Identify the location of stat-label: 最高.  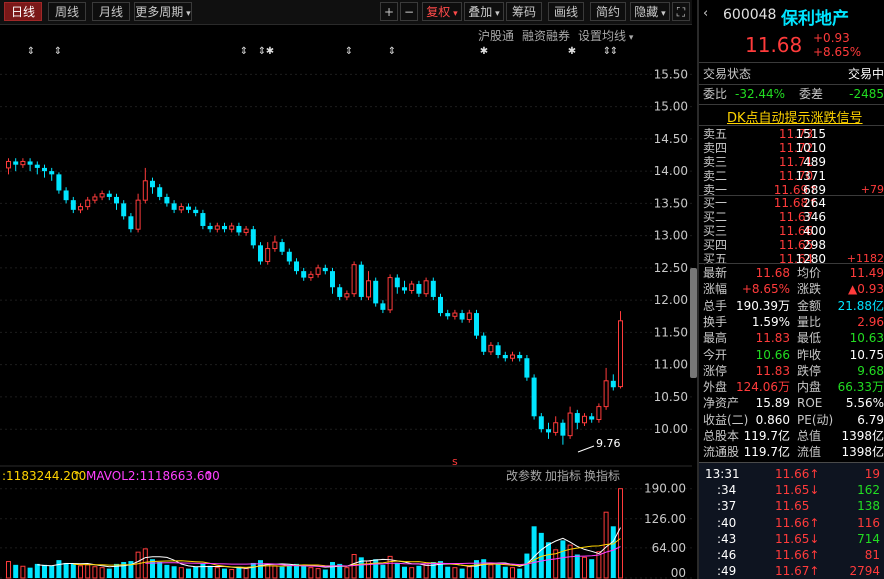
(715, 338).